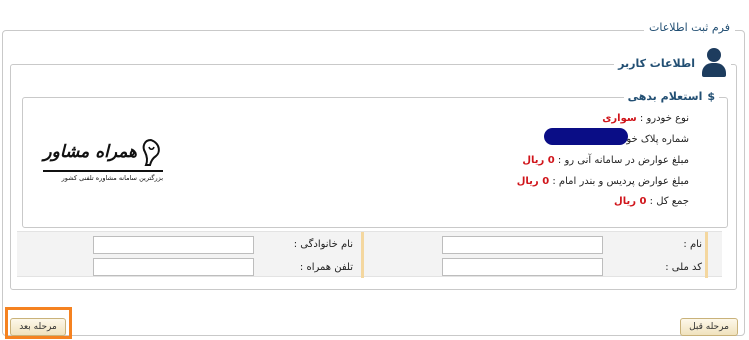 The image size is (749, 340). Describe the element at coordinates (90, 152) in the screenshot. I see `logo-brand-text: همراه مشاور` at that location.